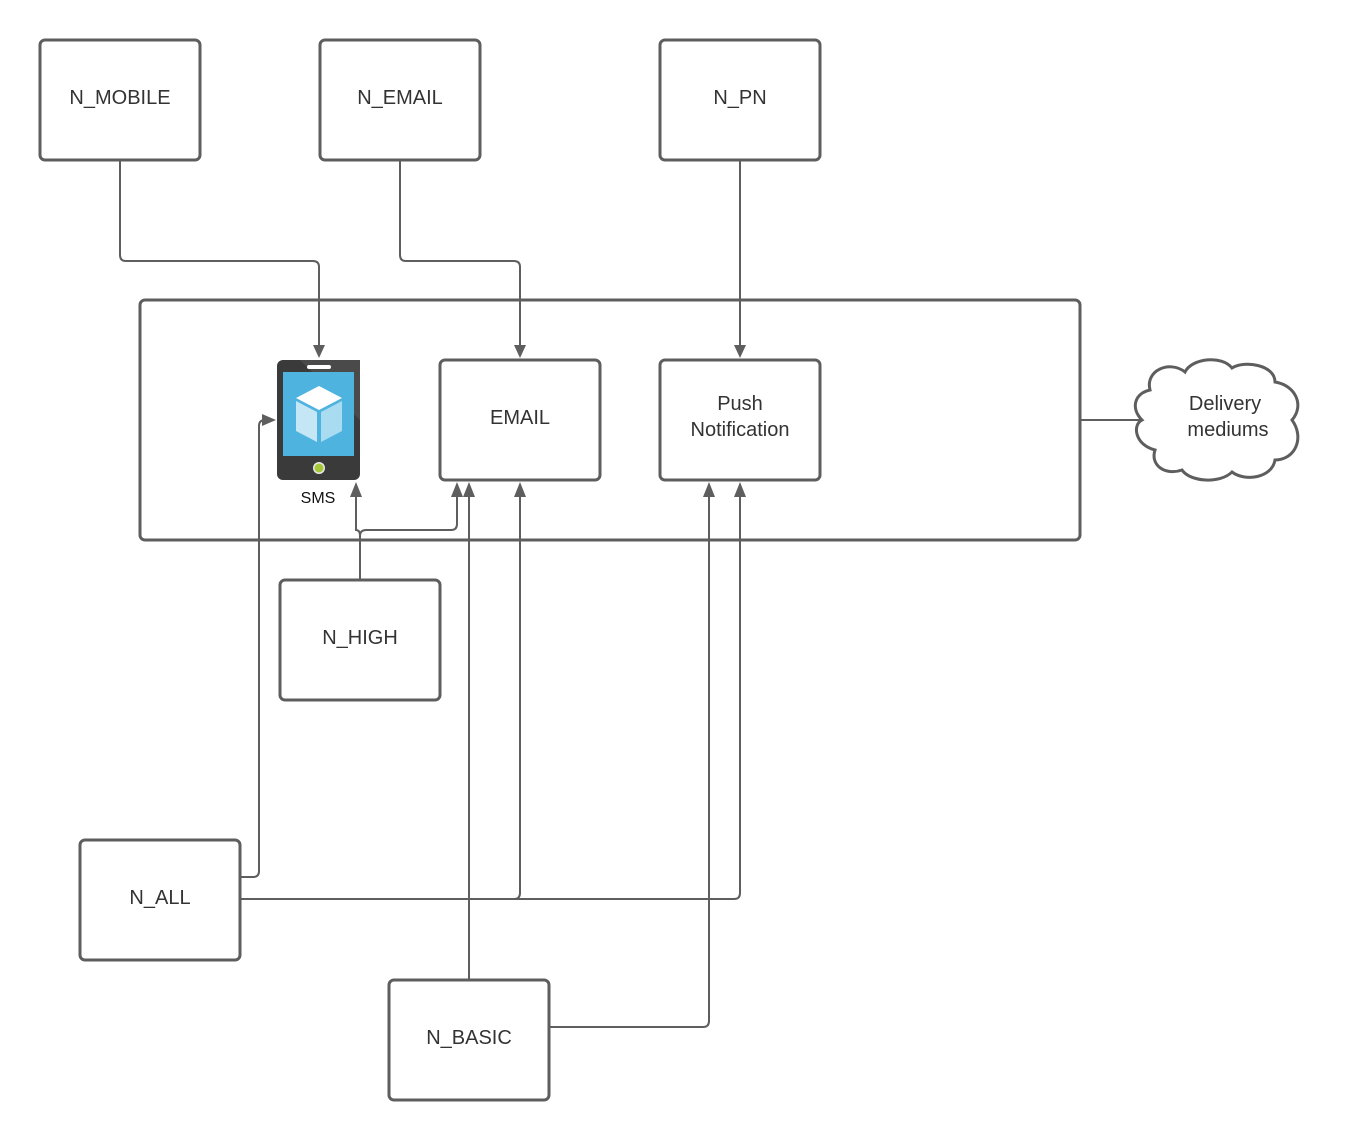 Image resolution: width=1348 pixels, height=1140 pixels. I want to click on edge-n-mobile-sms, so click(219, 252).